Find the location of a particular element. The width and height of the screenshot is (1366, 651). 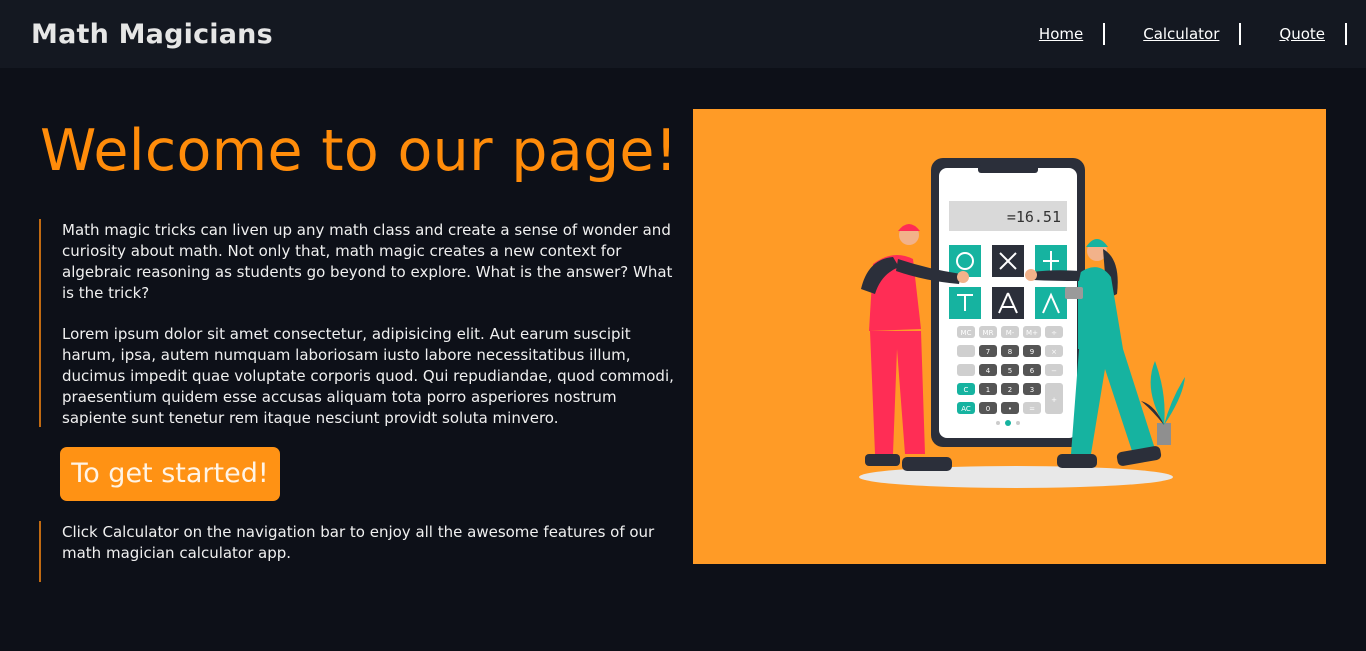

svg-text: MR is located at coordinates (988, 333).